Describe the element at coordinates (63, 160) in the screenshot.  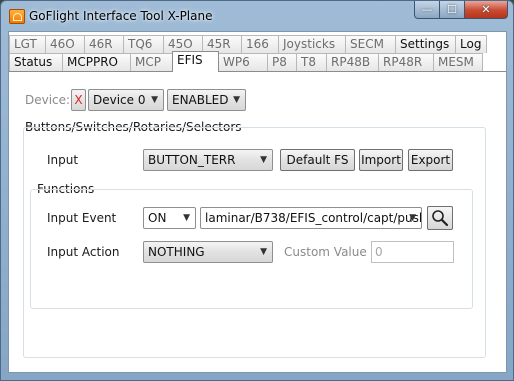
I see `input-label: Input` at that location.